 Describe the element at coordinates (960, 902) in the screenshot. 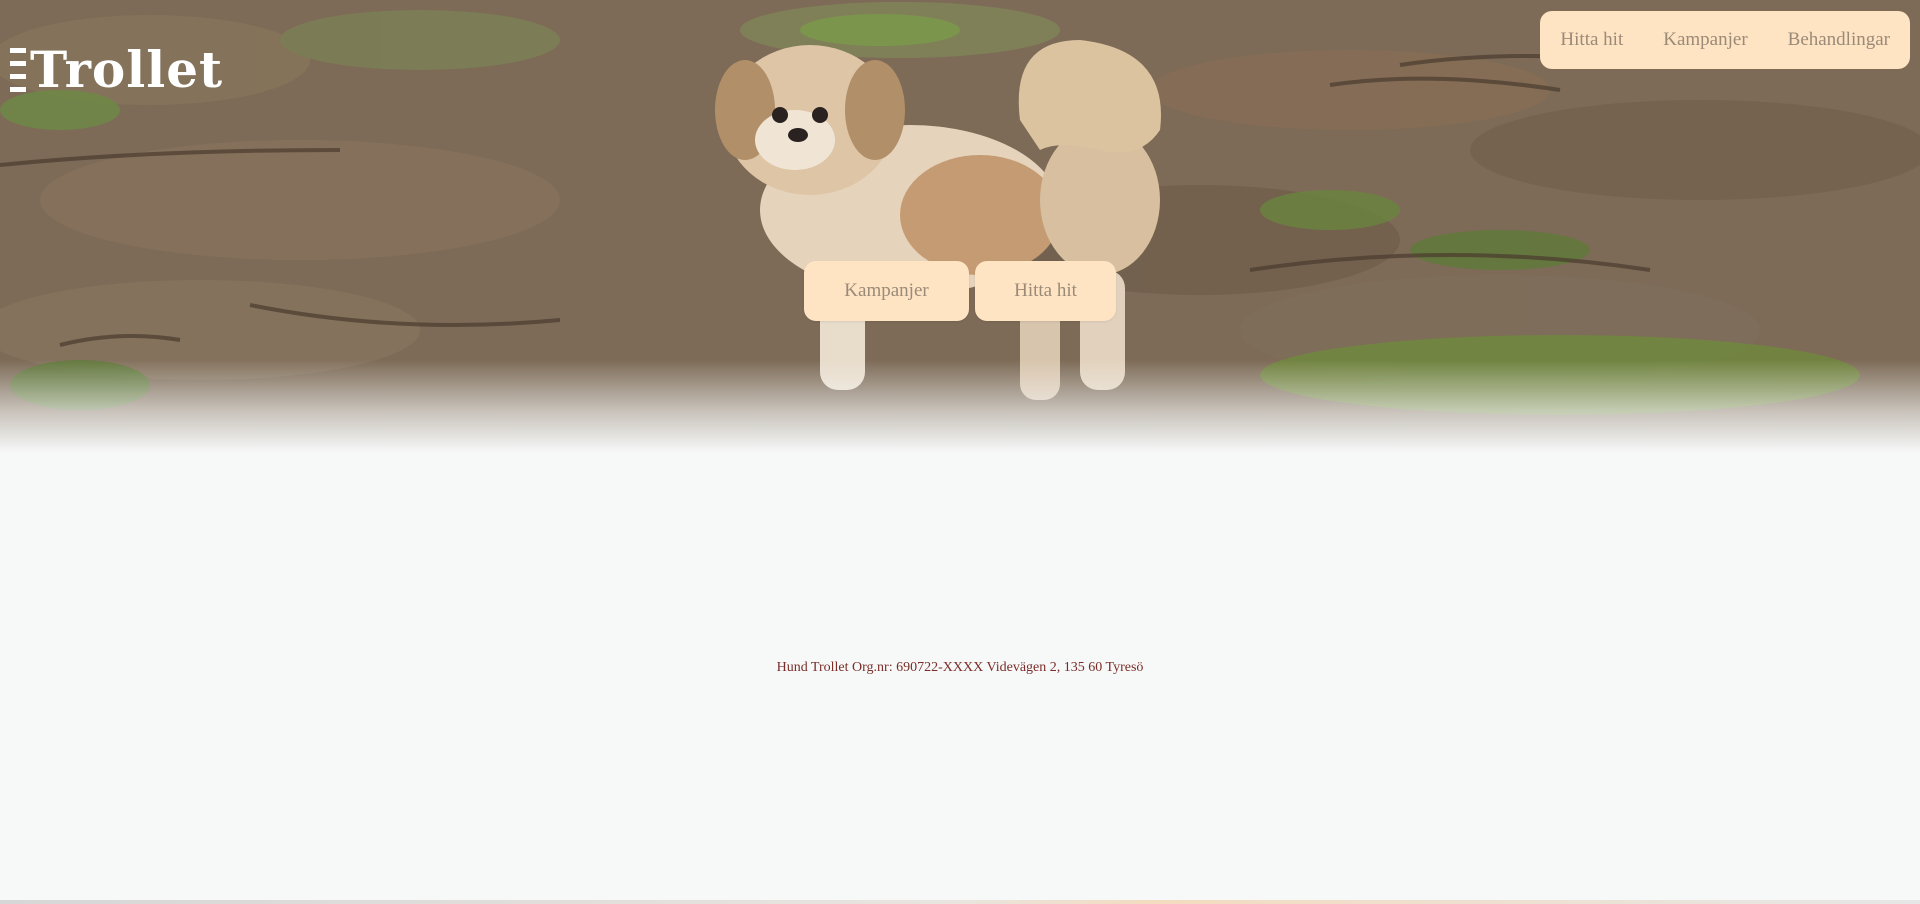

I see `bottom-divider` at that location.